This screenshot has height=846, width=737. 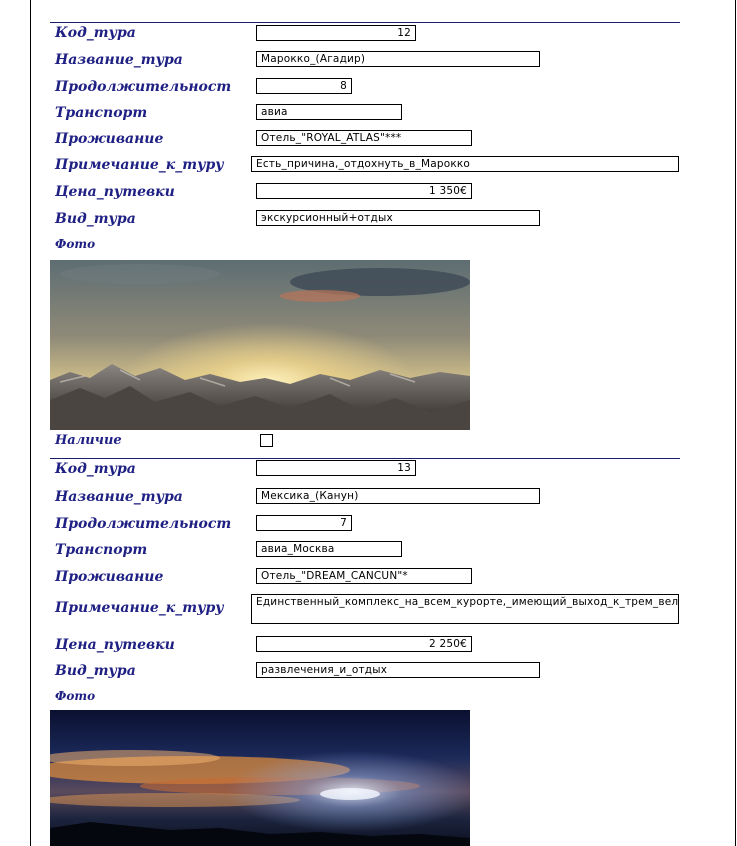 What do you see at coordinates (398, 670) in the screenshot?
I see `field-vid-tura: развлечения_и_отдых` at bounding box center [398, 670].